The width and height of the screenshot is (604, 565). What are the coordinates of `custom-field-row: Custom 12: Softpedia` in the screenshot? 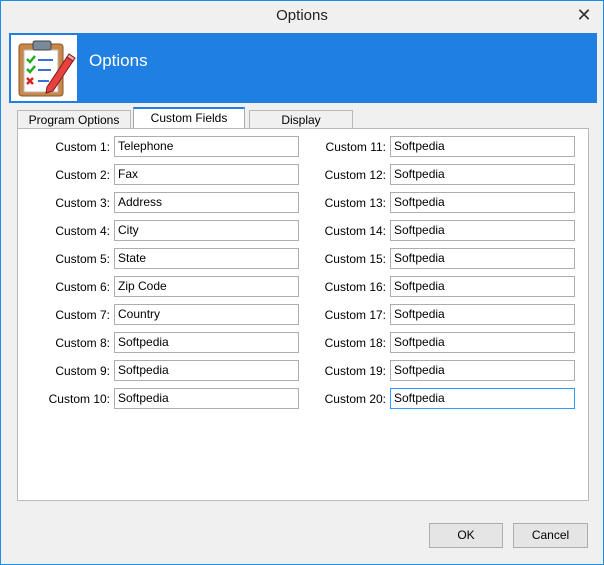 It's located at (439, 174).